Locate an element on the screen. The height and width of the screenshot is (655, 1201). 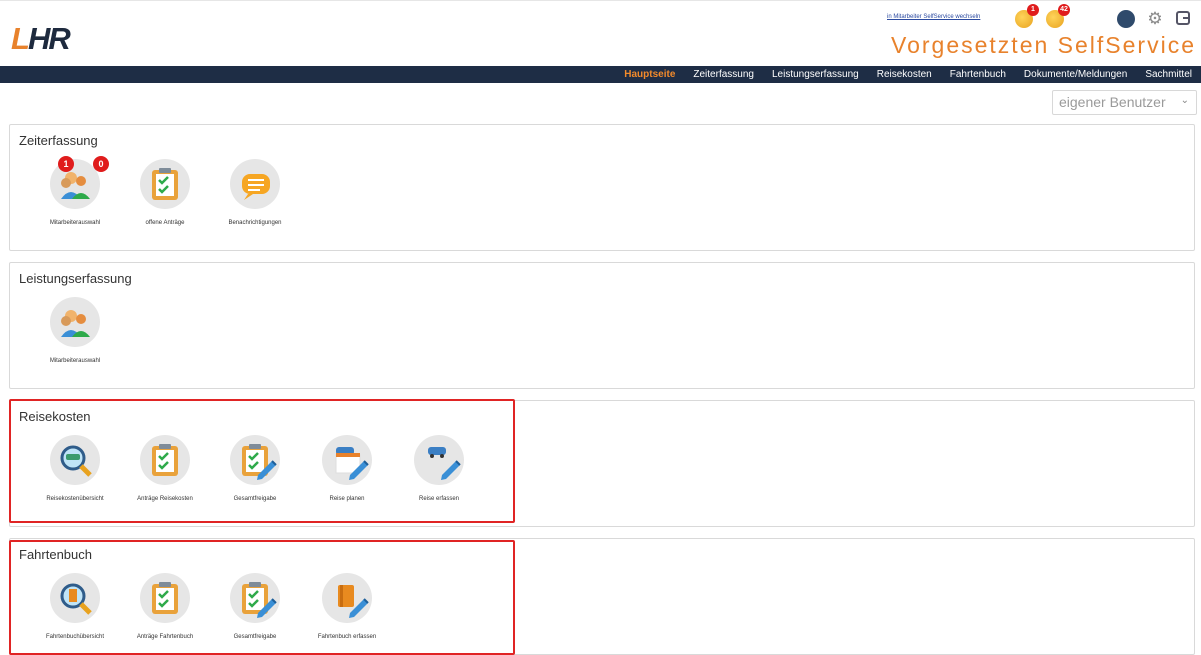
user-select-dropdown: eigener Benutzer ⌄ is located at coordinates (1124, 102).